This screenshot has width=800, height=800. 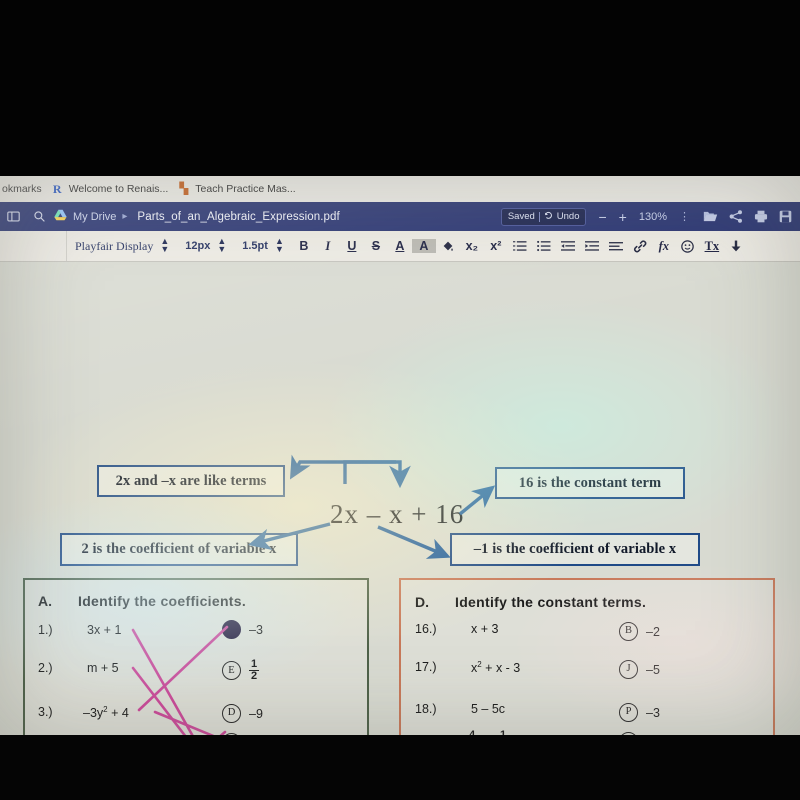 What do you see at coordinates (231, 671) in the screenshot?
I see `answer-bubble: E` at bounding box center [231, 671].